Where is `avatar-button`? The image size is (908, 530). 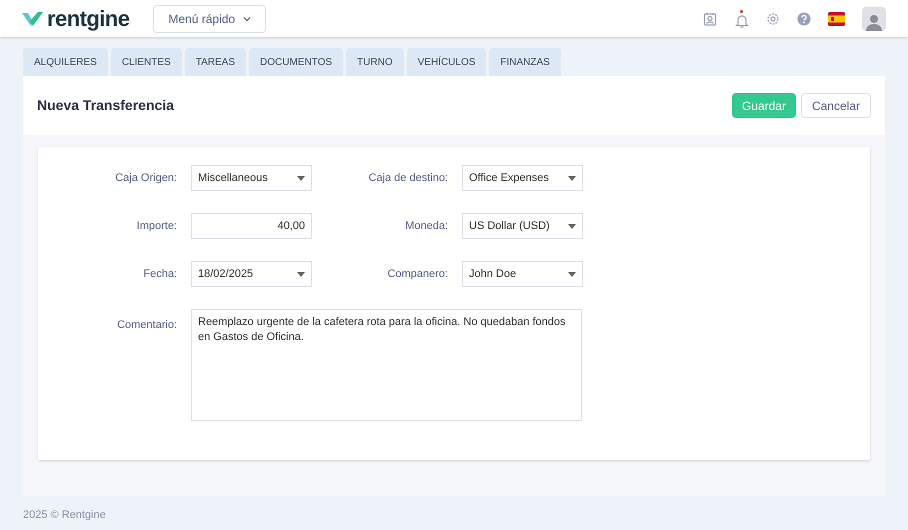 avatar-button is located at coordinates (874, 18).